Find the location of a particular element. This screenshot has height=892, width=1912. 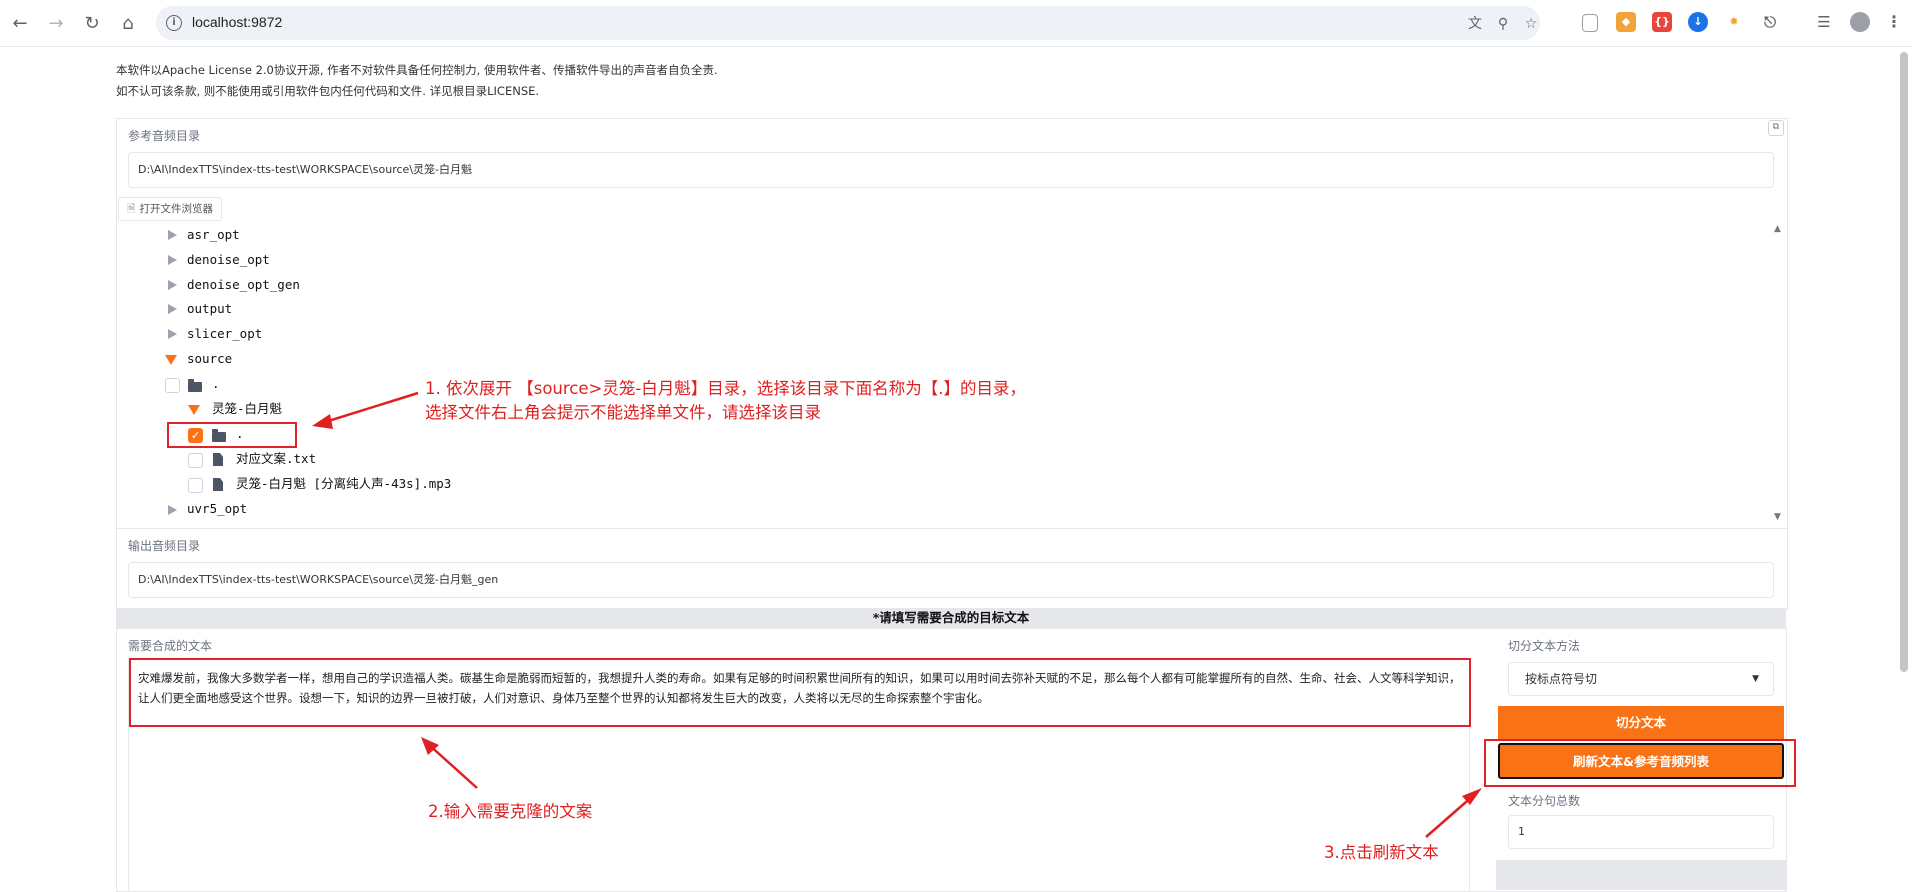

tree-item-source: source is located at coordinates (209, 359).